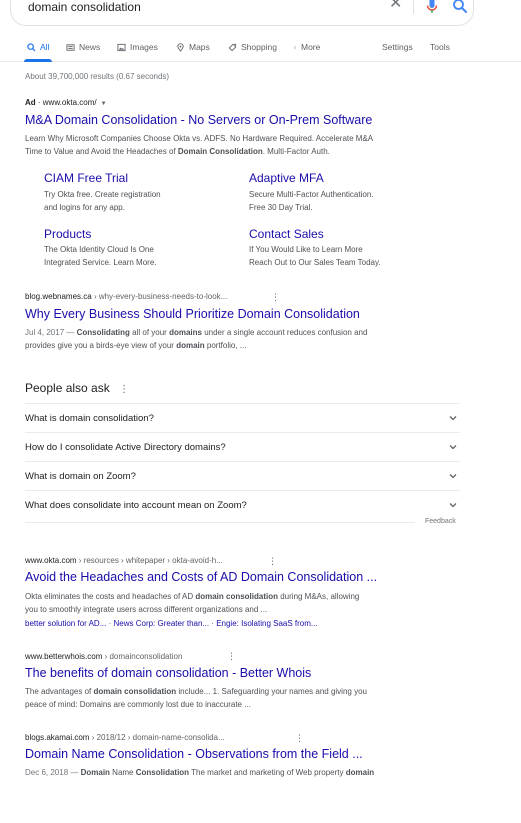  I want to click on map-pin-icon, so click(180, 47).